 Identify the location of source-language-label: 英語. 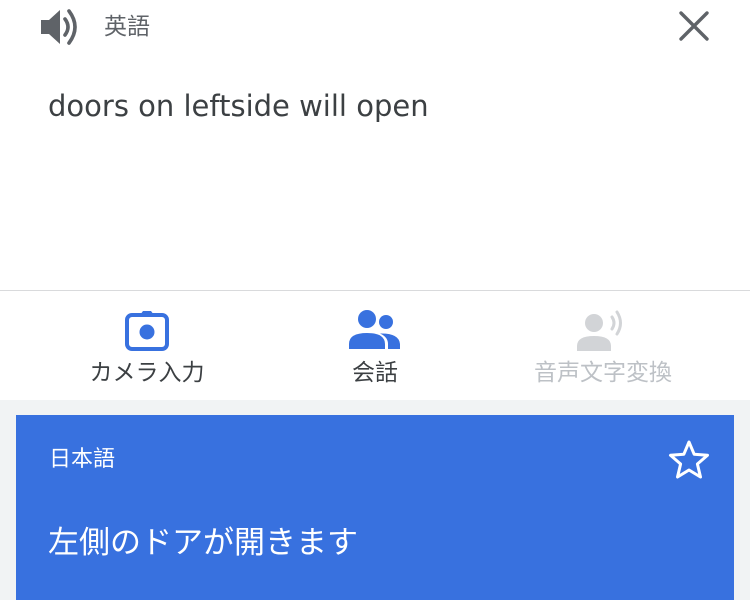
(127, 27).